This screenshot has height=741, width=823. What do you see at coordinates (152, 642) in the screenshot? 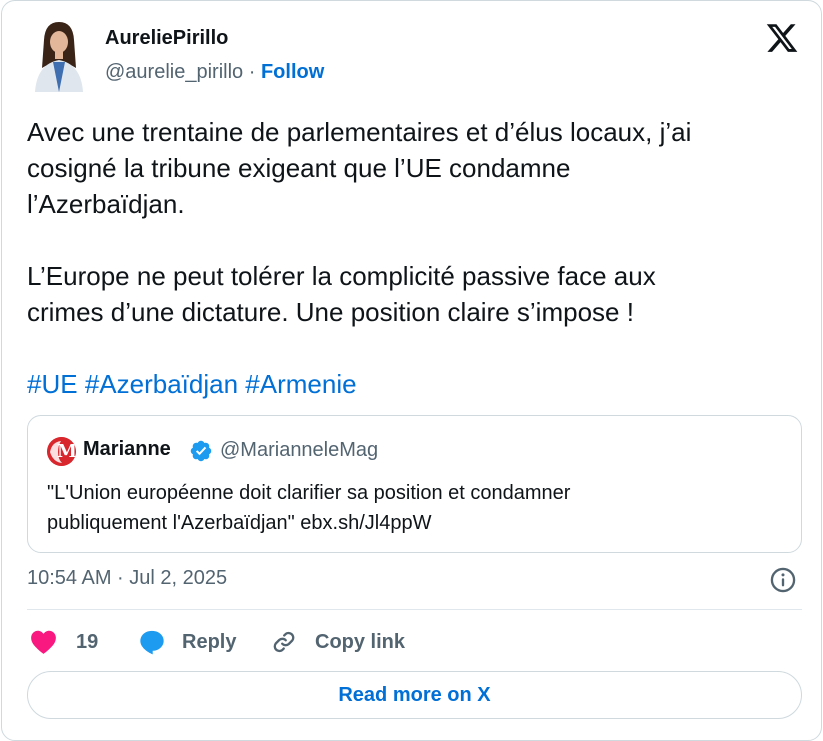
I see `reply-bubble-icon` at bounding box center [152, 642].